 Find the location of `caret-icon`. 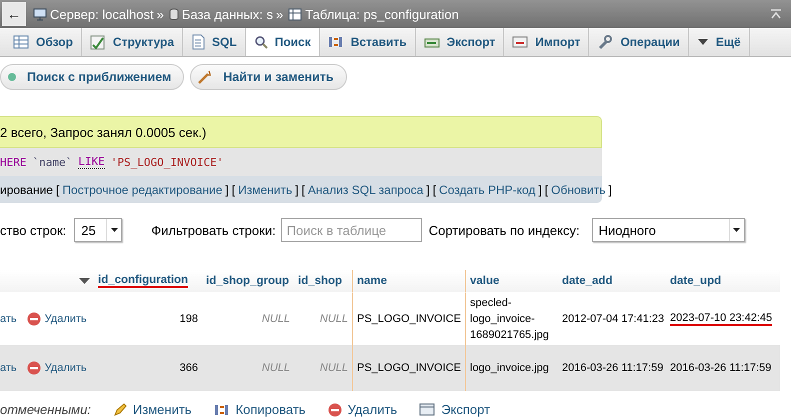

caret-icon is located at coordinates (702, 42).